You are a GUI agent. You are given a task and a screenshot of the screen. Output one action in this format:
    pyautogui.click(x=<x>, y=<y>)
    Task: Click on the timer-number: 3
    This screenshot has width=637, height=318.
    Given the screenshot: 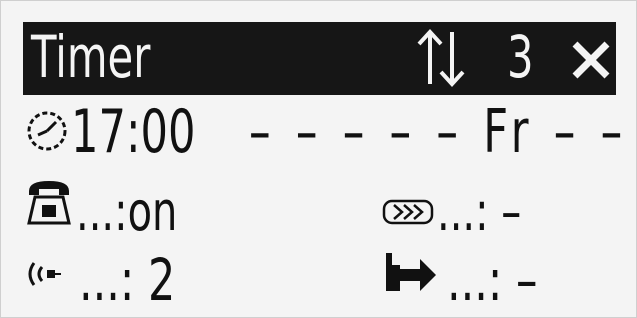 What is the action you would take?
    pyautogui.click(x=520, y=57)
    